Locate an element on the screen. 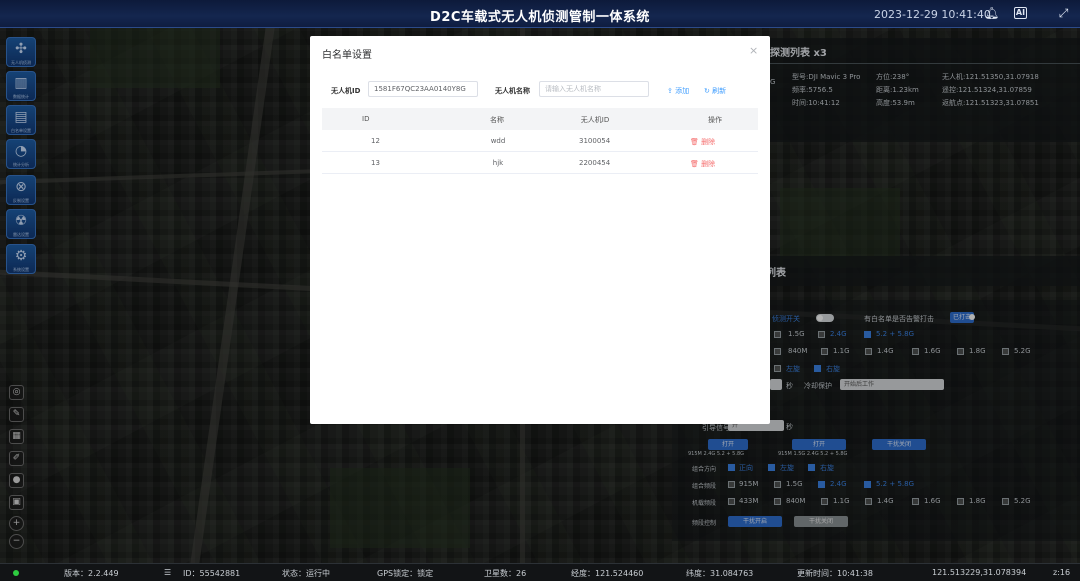  drone-id-label: 无人机ID is located at coordinates (346, 91).